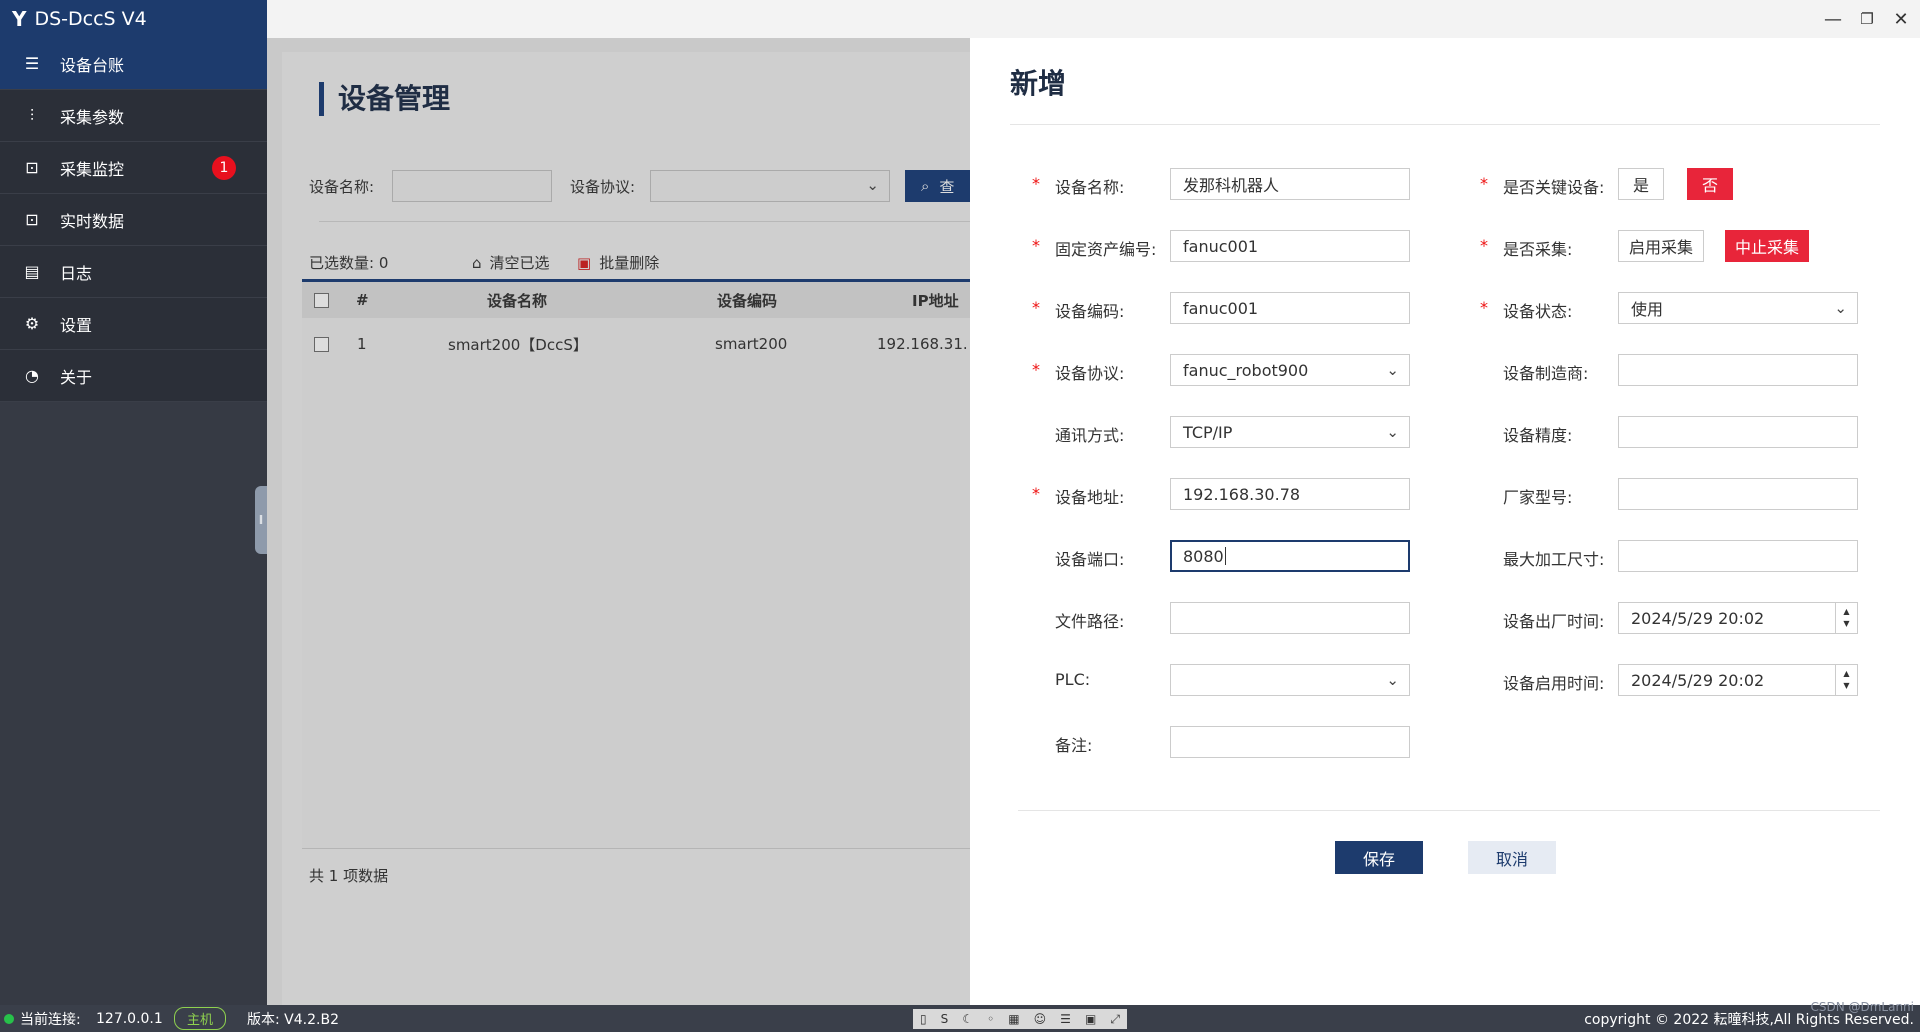 The width and height of the screenshot is (1920, 1032). I want to click on row-name: smart200【DccS】, so click(518, 344).